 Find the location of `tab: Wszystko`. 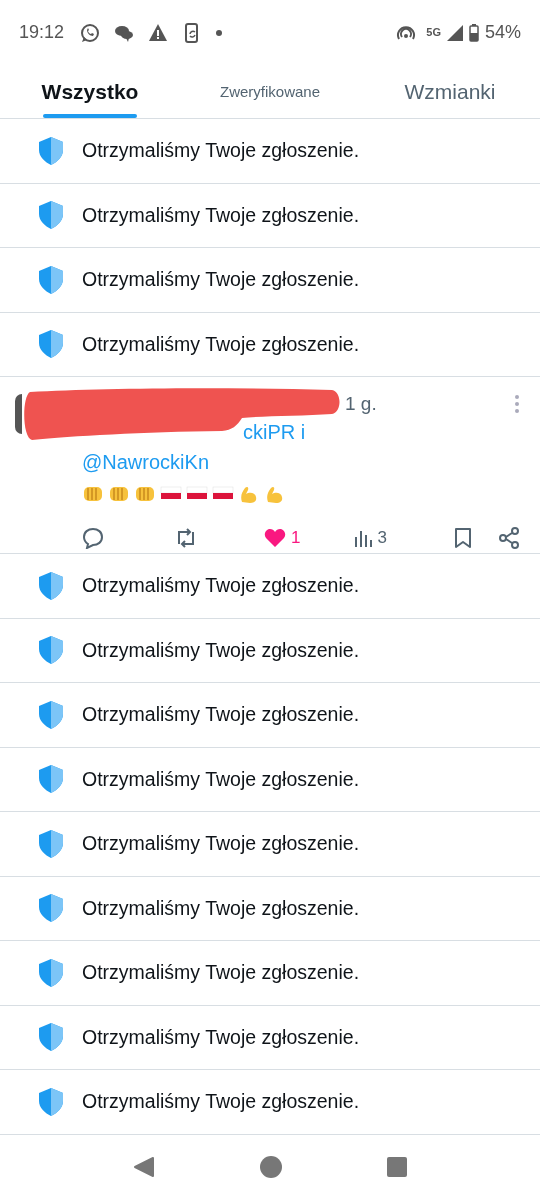

tab: Wszystko is located at coordinates (90, 92).